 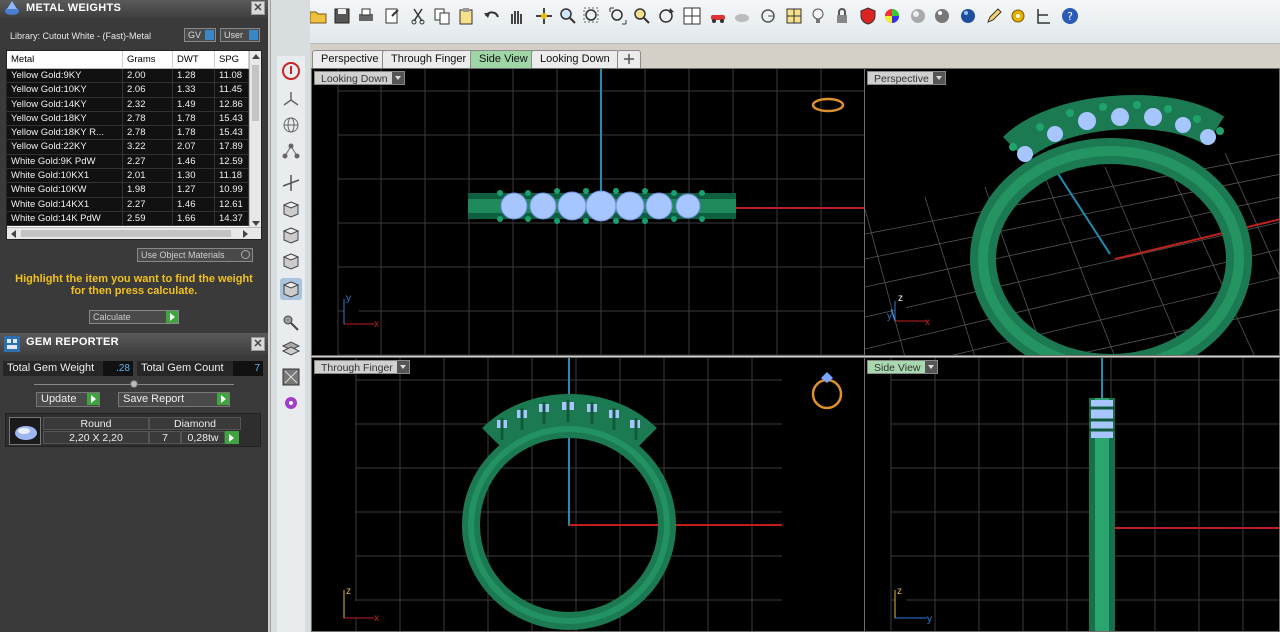 What do you see at coordinates (134, 162) in the screenshot?
I see `table-row: White Gold:9K PdW 2.27 1.46 12.59` at bounding box center [134, 162].